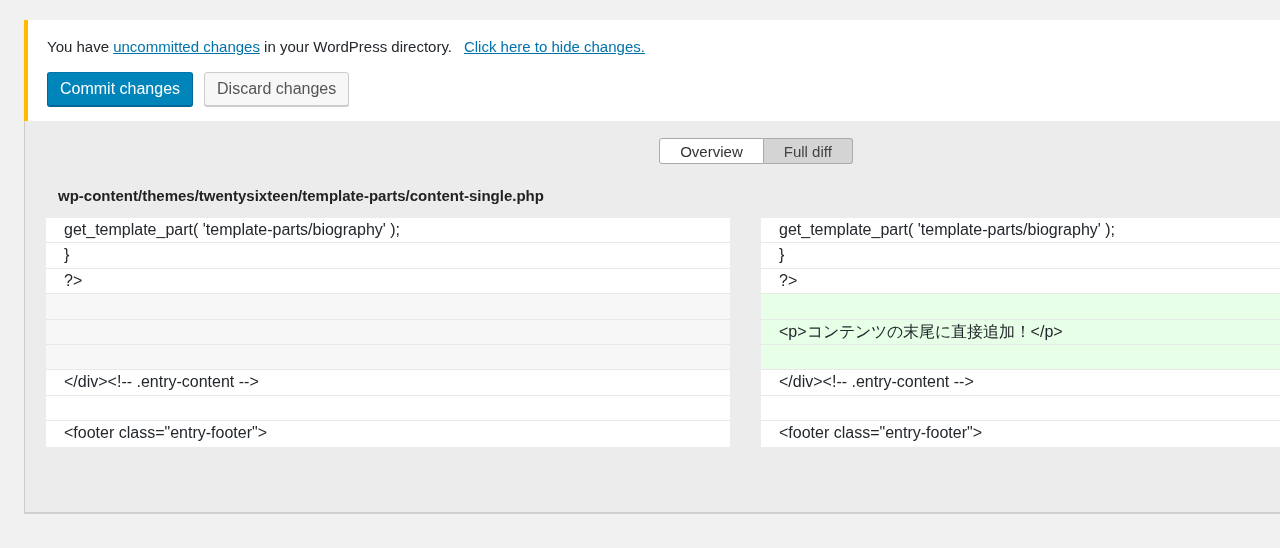 The width and height of the screenshot is (1280, 548). I want to click on uncommitted-changes-link: uncommitted changes, so click(186, 46).